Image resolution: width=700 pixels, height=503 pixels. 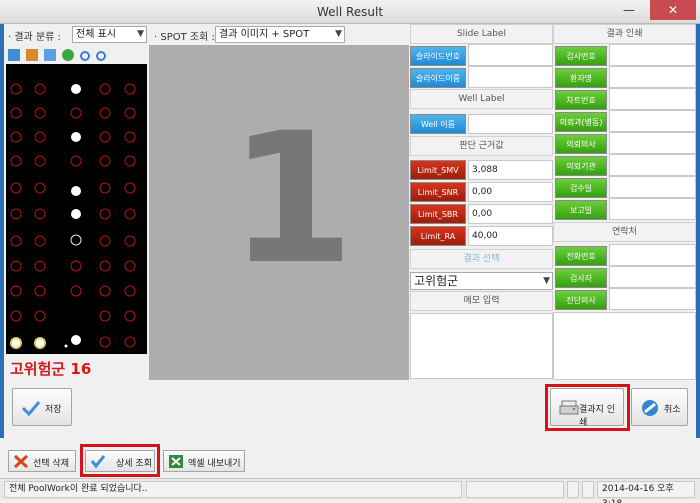 I want to click on well-grid, so click(x=73, y=216).